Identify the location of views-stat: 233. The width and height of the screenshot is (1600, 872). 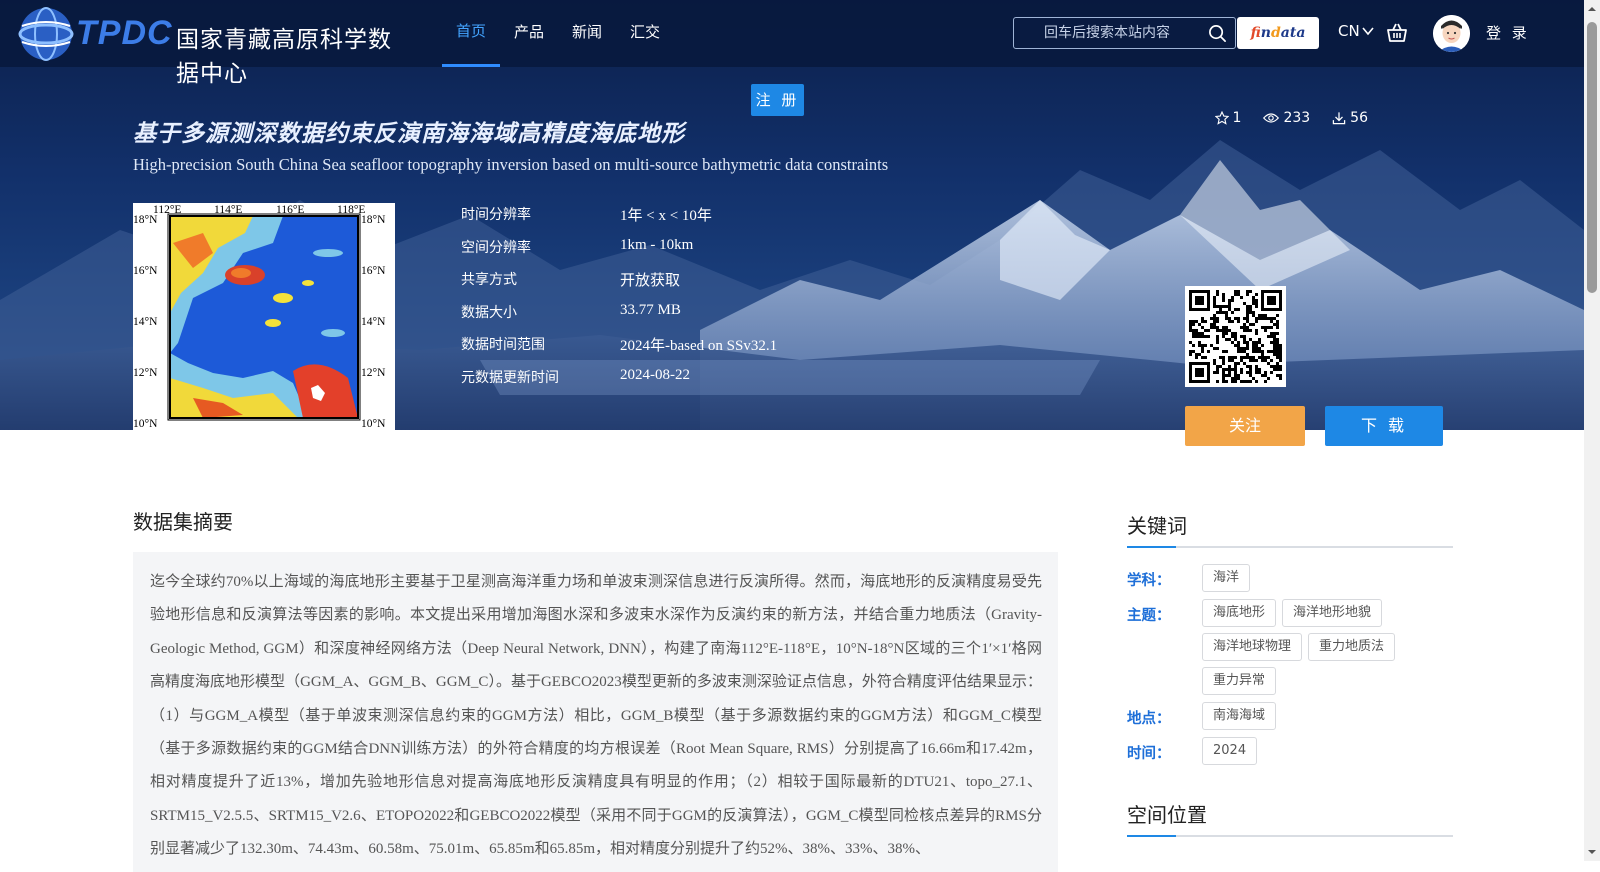
(1286, 118).